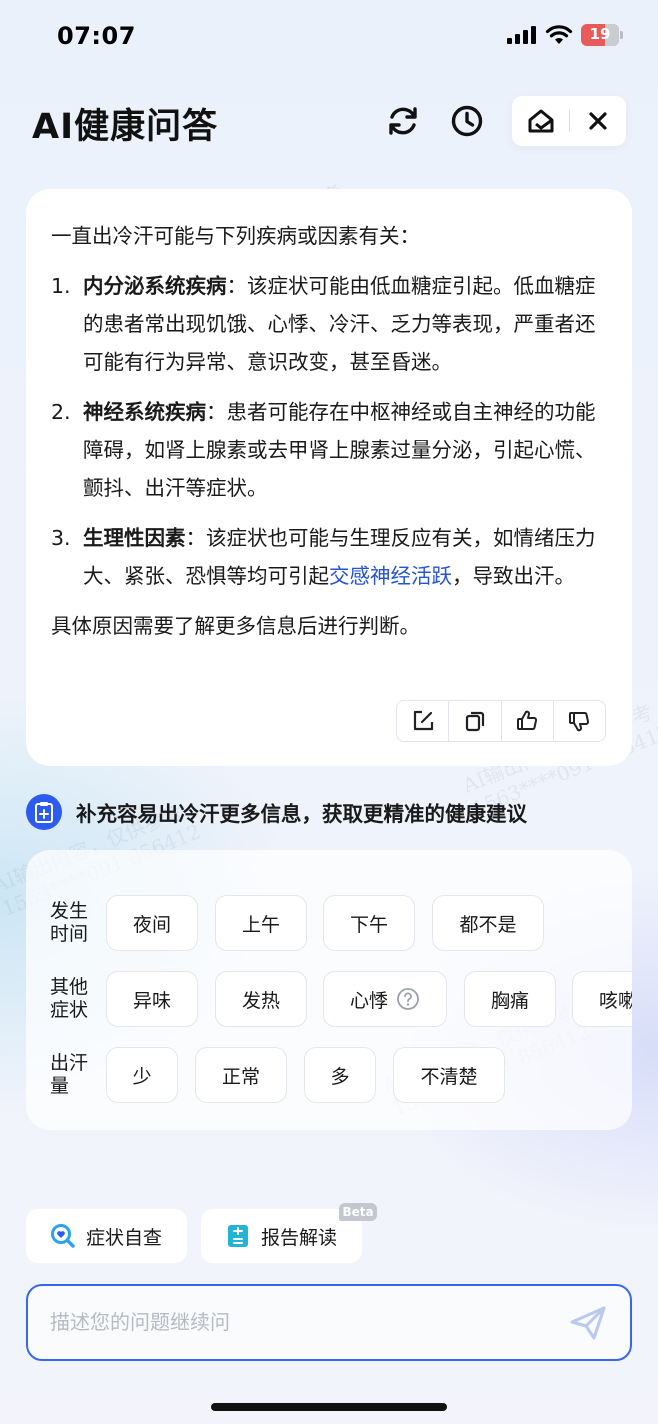 The height and width of the screenshot is (1424, 658). I want to click on beta-badge: Beta, so click(358, 1212).